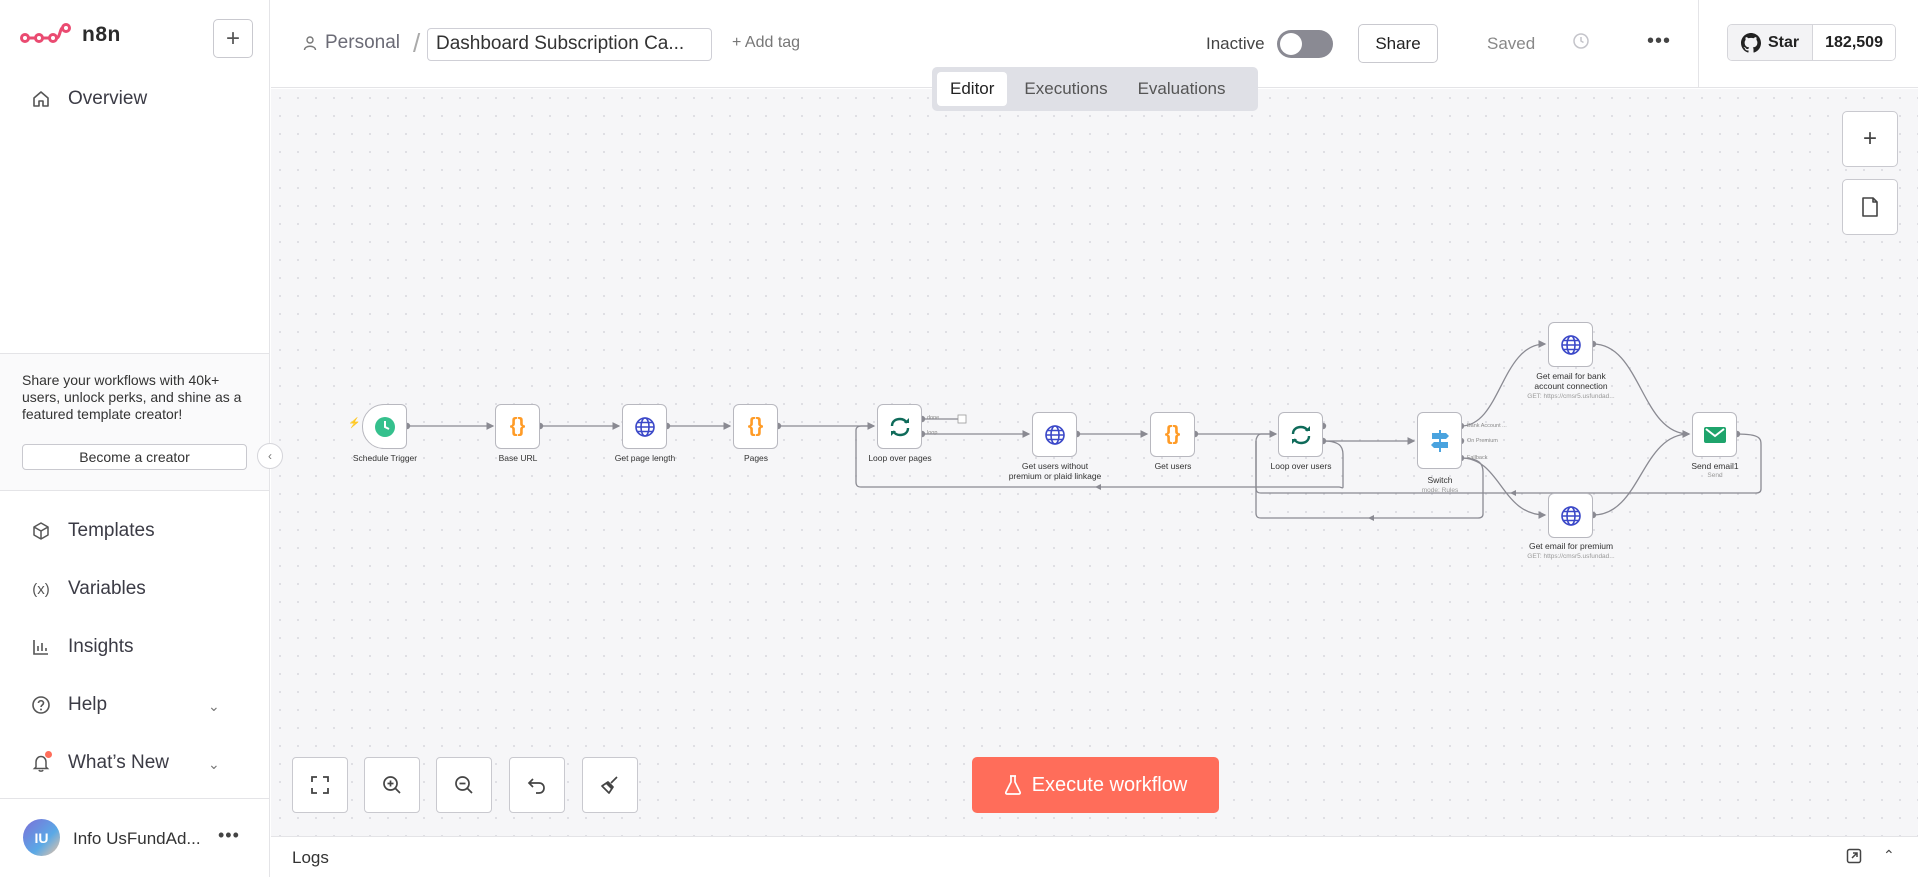  I want to click on node-get-page-length, so click(644, 426).